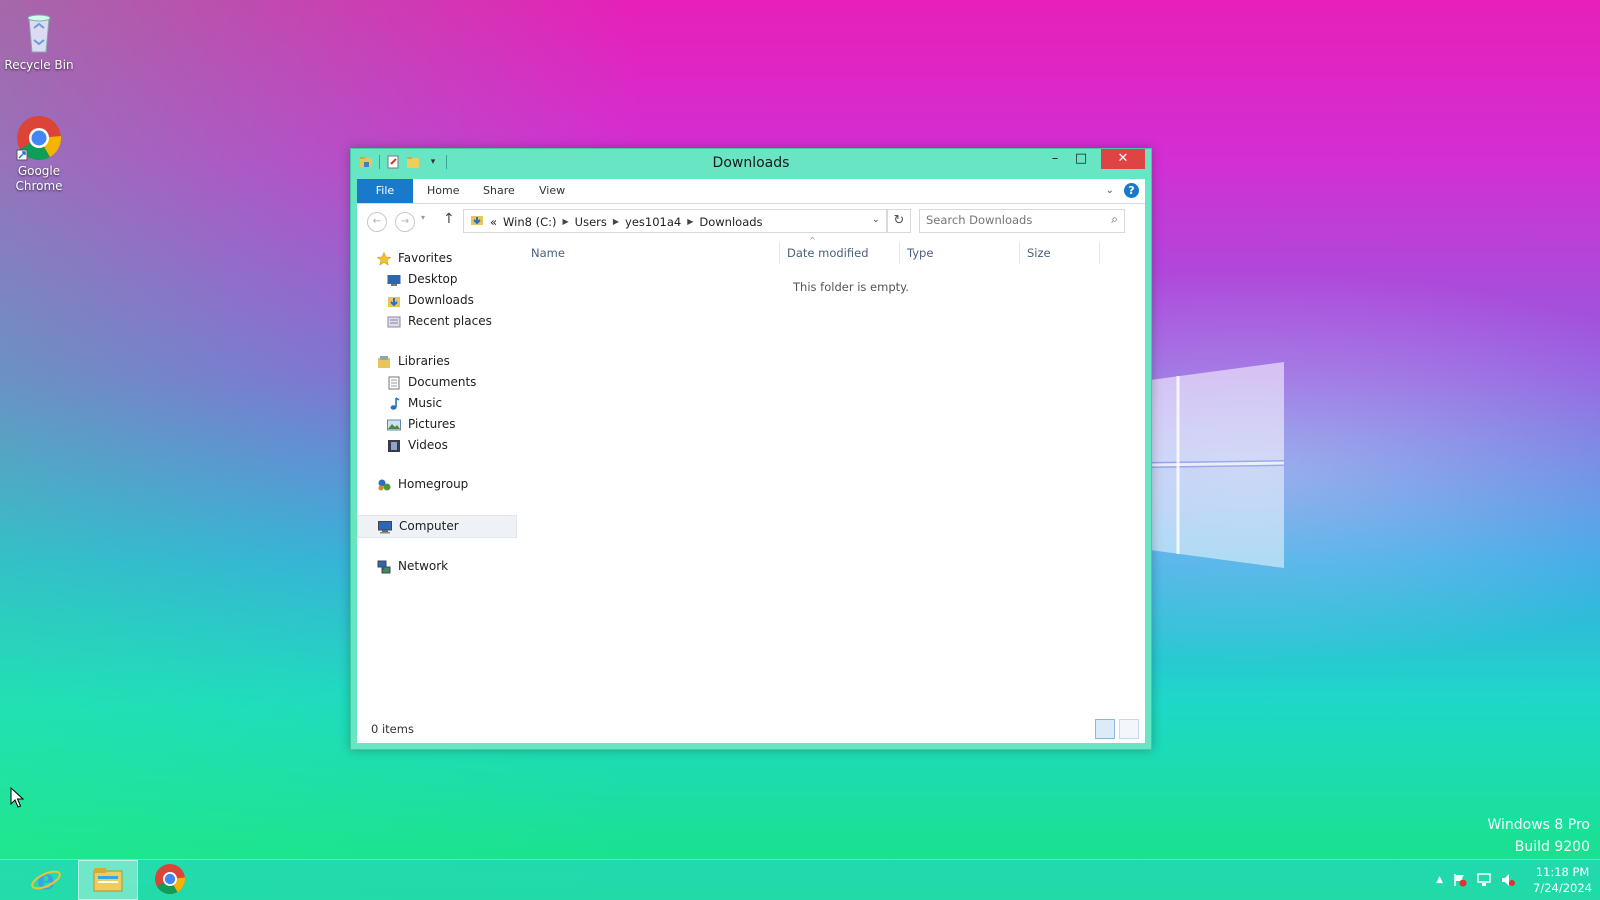  Describe the element at coordinates (851, 287) in the screenshot. I see `empty-folder-message: This folder is empty.` at that location.